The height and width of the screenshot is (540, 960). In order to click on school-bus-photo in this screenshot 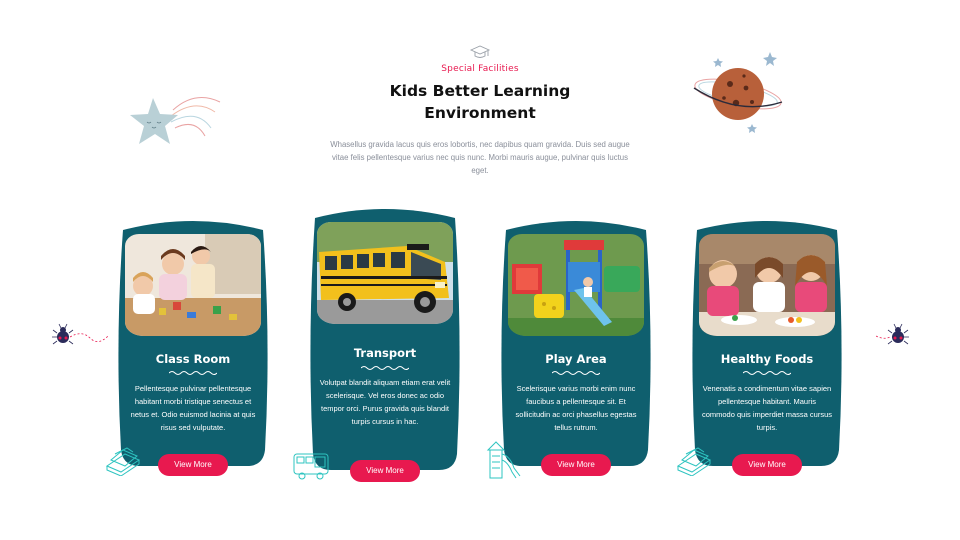, I will do `click(385, 273)`.